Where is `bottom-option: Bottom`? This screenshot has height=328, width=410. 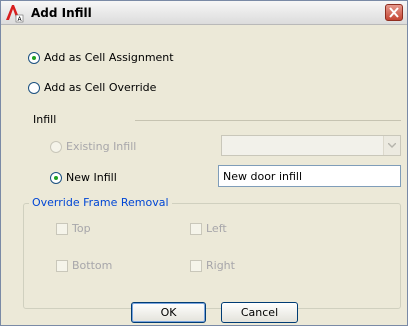 bottom-option: Bottom is located at coordinates (84, 265).